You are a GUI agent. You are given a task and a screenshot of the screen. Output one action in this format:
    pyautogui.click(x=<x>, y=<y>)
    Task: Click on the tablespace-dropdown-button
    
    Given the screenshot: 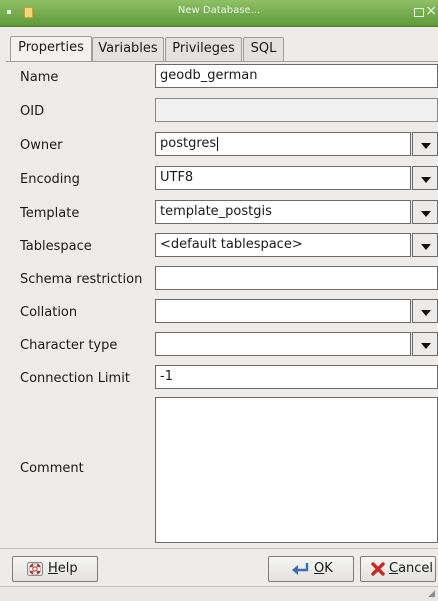 What is the action you would take?
    pyautogui.click(x=425, y=245)
    